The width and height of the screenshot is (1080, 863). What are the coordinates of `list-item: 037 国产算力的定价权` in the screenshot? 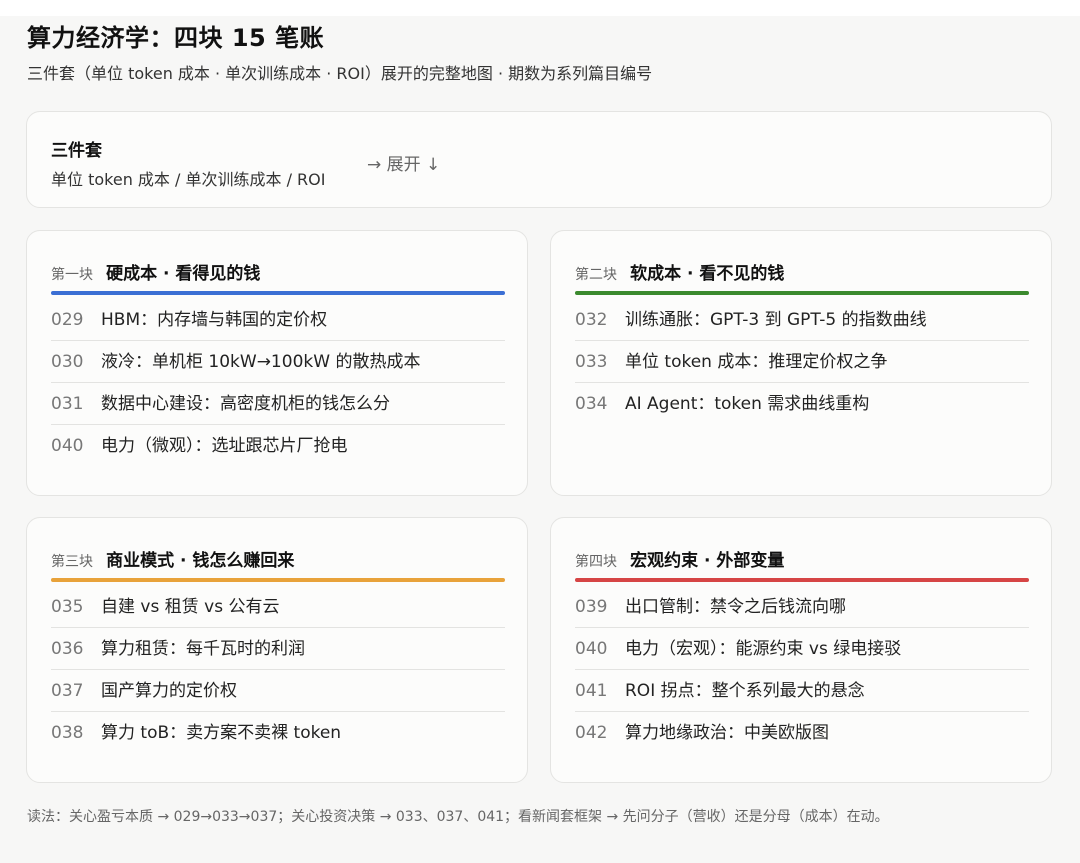 It's located at (278, 691).